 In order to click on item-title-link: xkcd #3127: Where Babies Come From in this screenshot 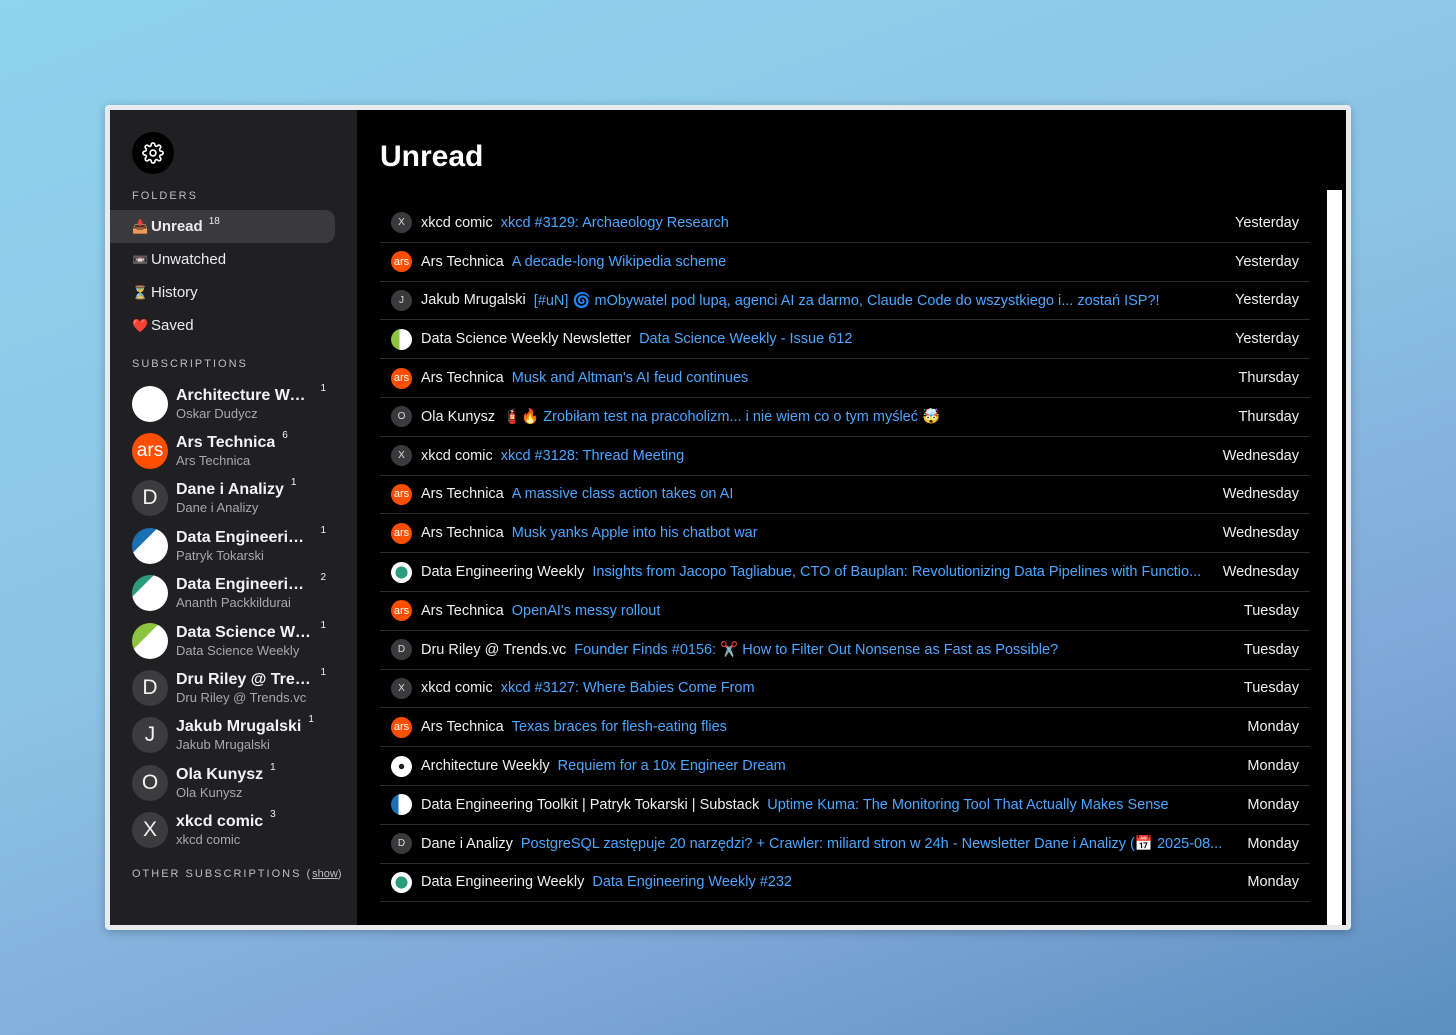, I will do `click(867, 688)`.